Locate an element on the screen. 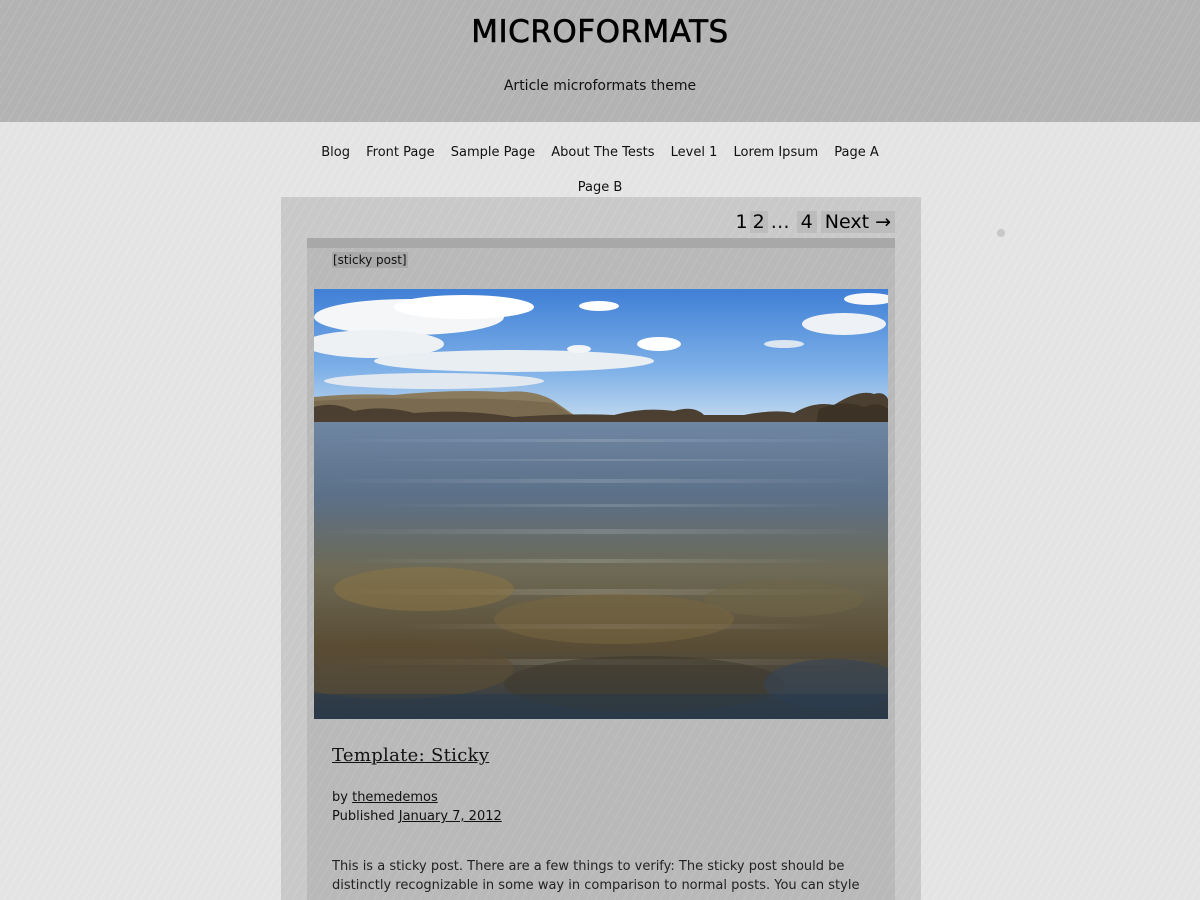 The width and height of the screenshot is (1200, 900). nav-item-level-1: Level 1 is located at coordinates (694, 152).